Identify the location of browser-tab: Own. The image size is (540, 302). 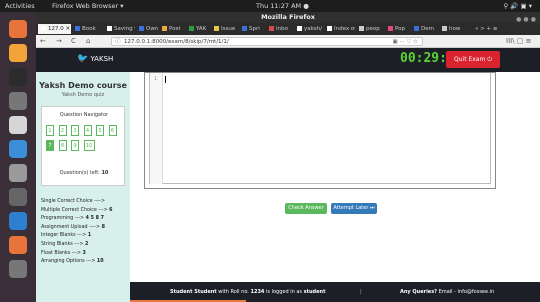
(147, 29).